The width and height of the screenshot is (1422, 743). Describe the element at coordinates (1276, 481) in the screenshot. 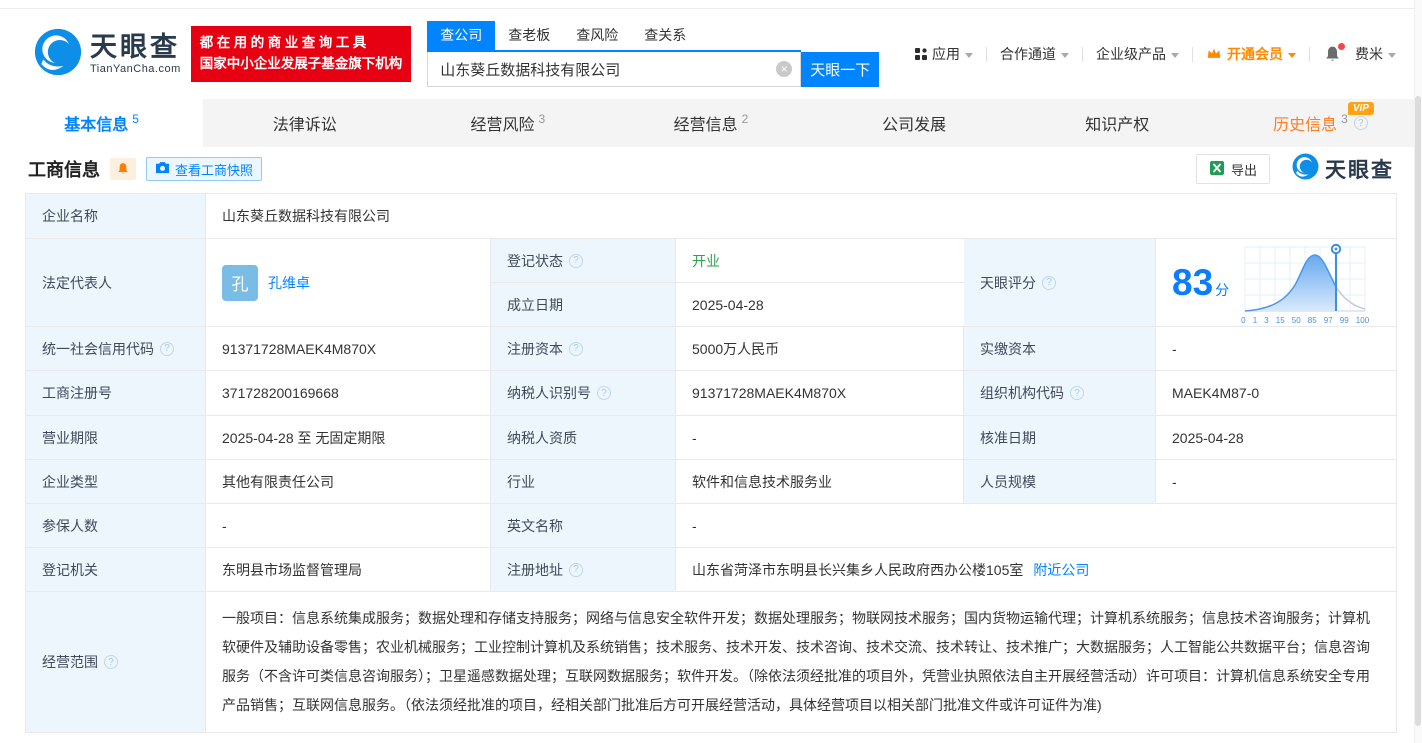

I see `staff-size-value: -` at that location.